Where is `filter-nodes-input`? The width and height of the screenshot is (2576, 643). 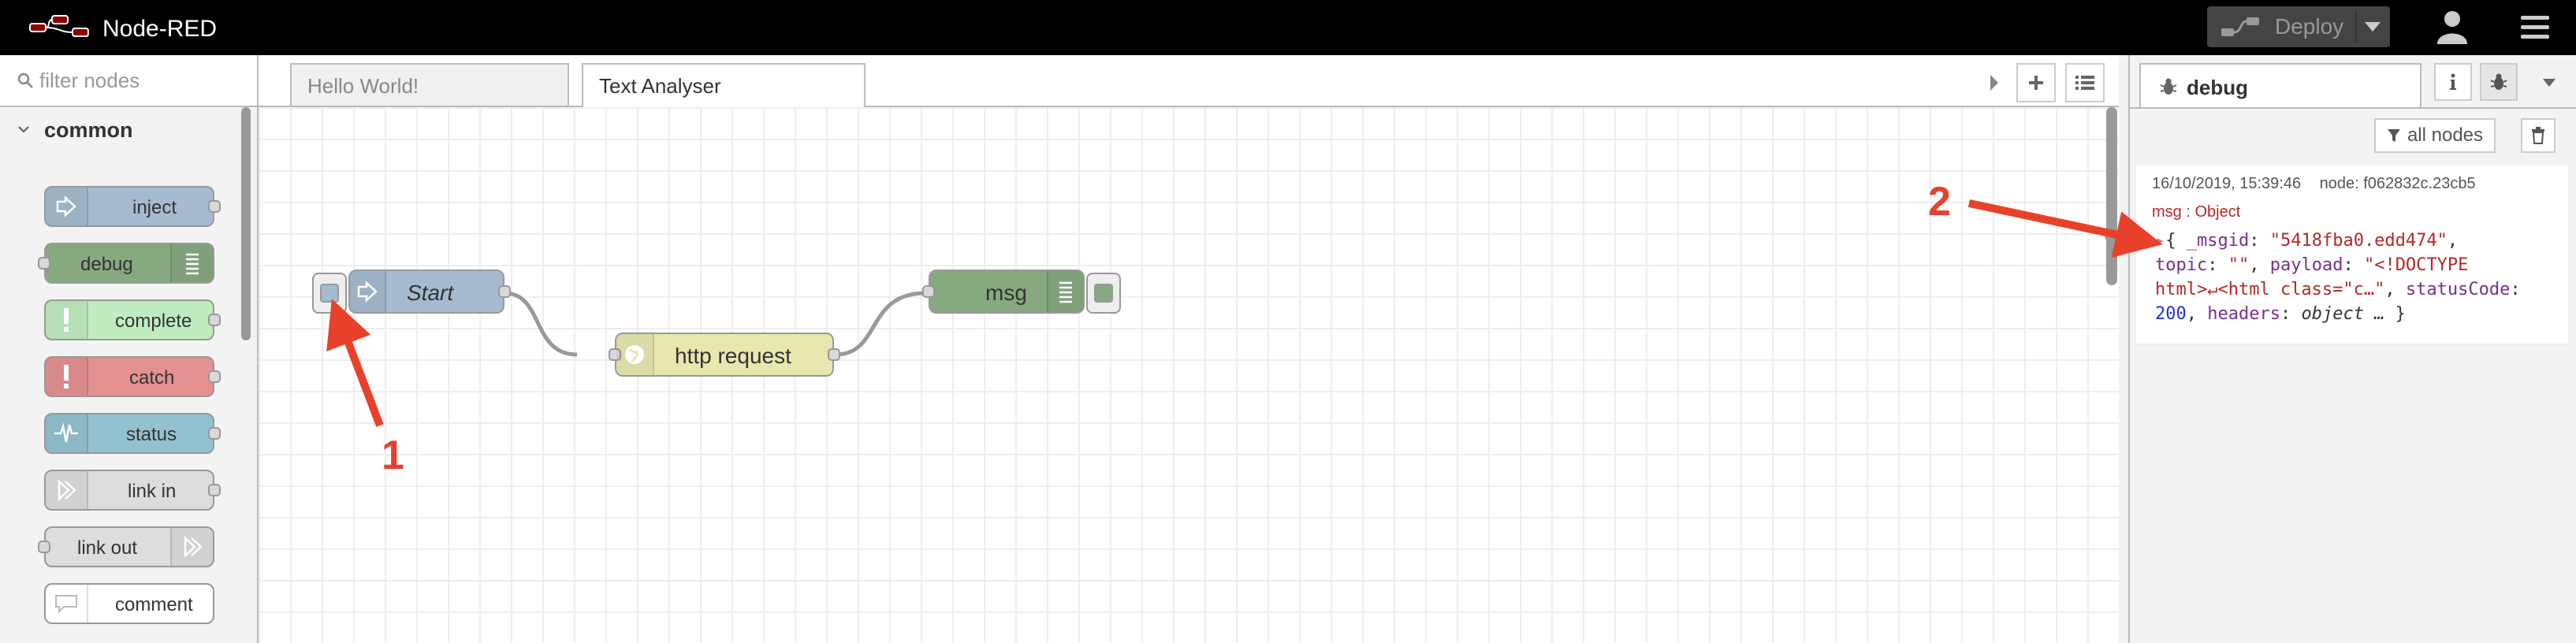 filter-nodes-input is located at coordinates (142, 80).